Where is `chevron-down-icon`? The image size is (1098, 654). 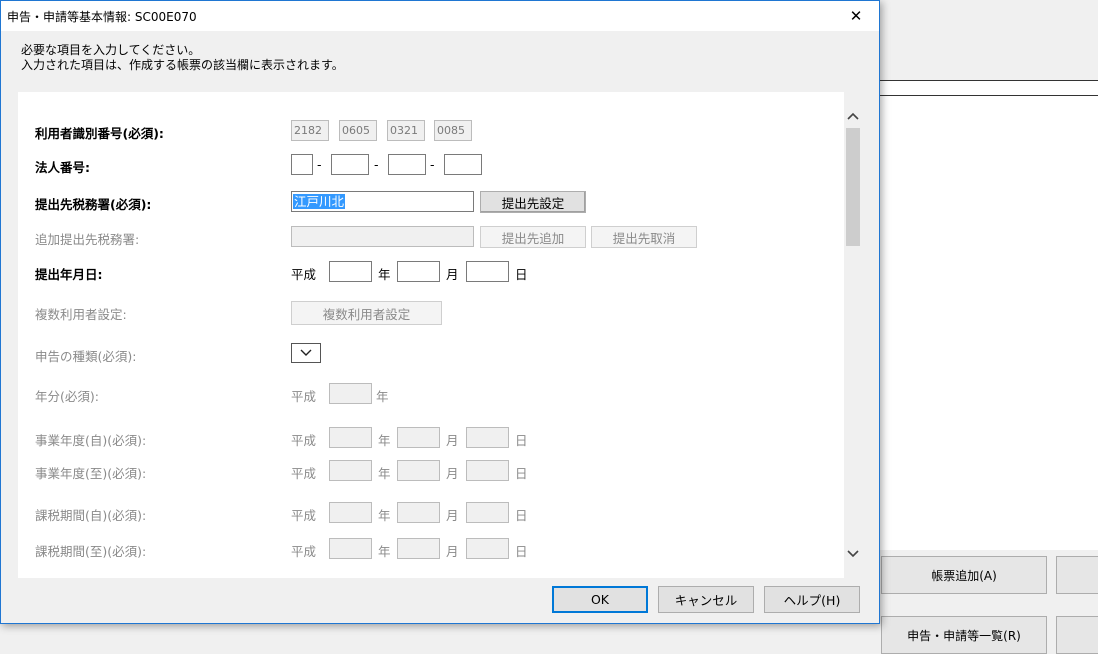 chevron-down-icon is located at coordinates (306, 352).